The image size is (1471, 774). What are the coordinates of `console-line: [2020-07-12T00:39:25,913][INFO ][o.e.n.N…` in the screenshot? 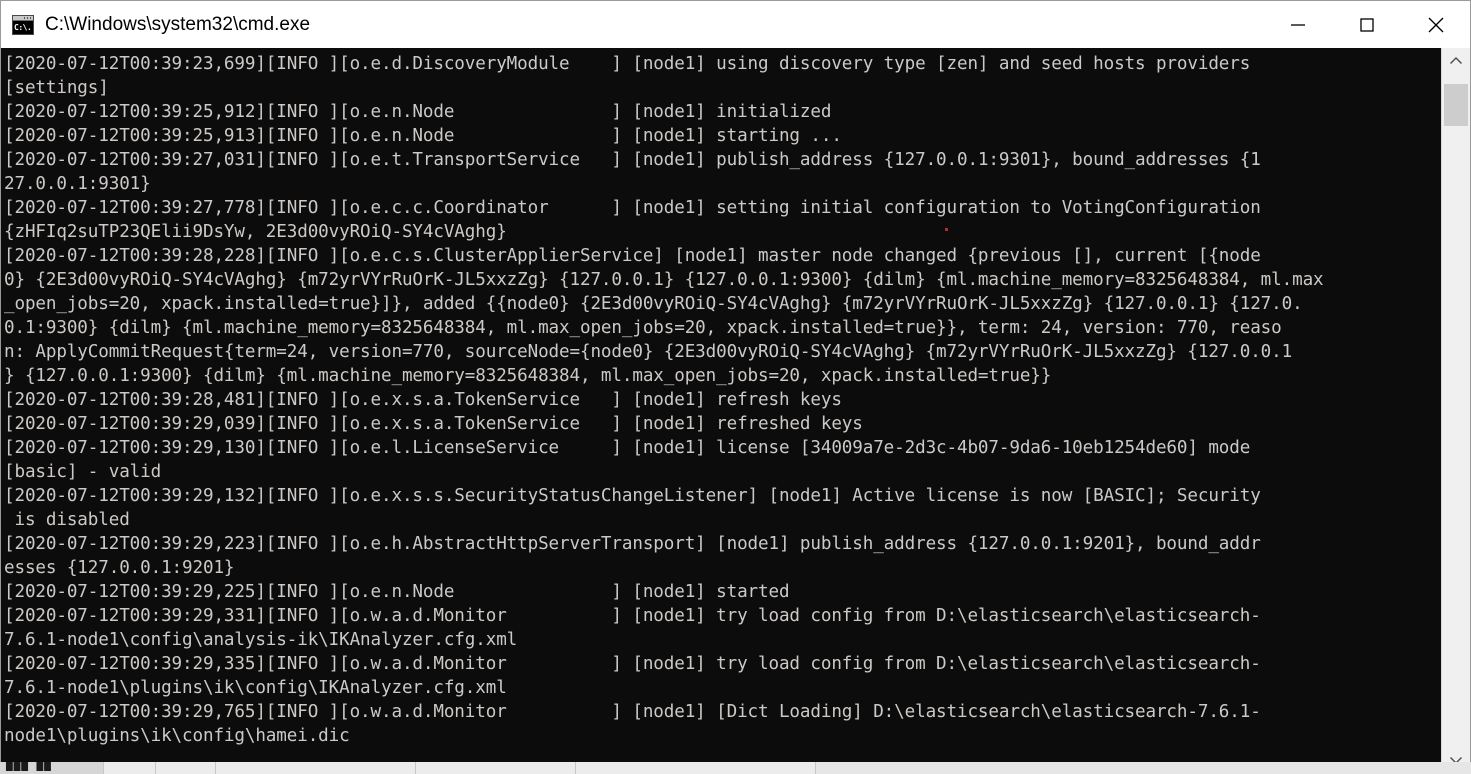 It's located at (423, 136).